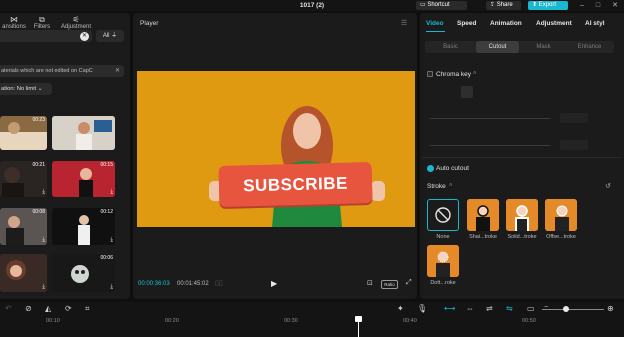 This screenshot has height=337, width=624. I want to click on close-icon: ✕, so click(615, 5).